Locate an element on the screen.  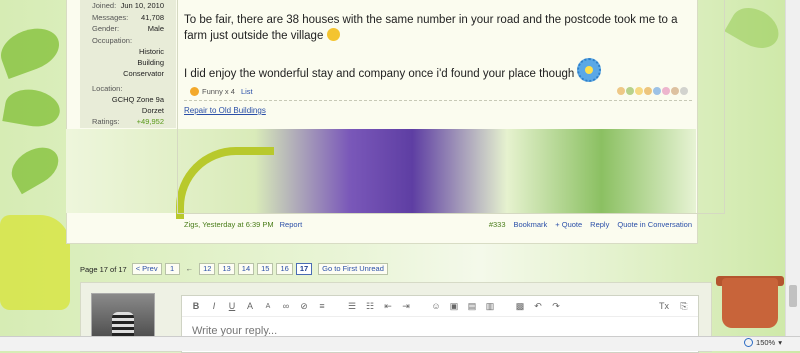
numbered-list-icon: ☷ is located at coordinates (370, 306).